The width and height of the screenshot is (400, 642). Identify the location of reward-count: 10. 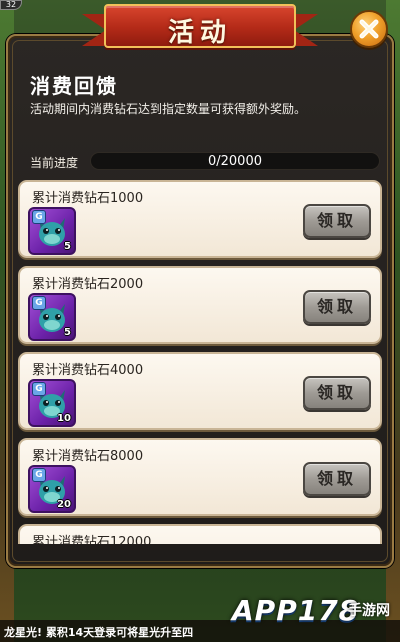
(64, 418).